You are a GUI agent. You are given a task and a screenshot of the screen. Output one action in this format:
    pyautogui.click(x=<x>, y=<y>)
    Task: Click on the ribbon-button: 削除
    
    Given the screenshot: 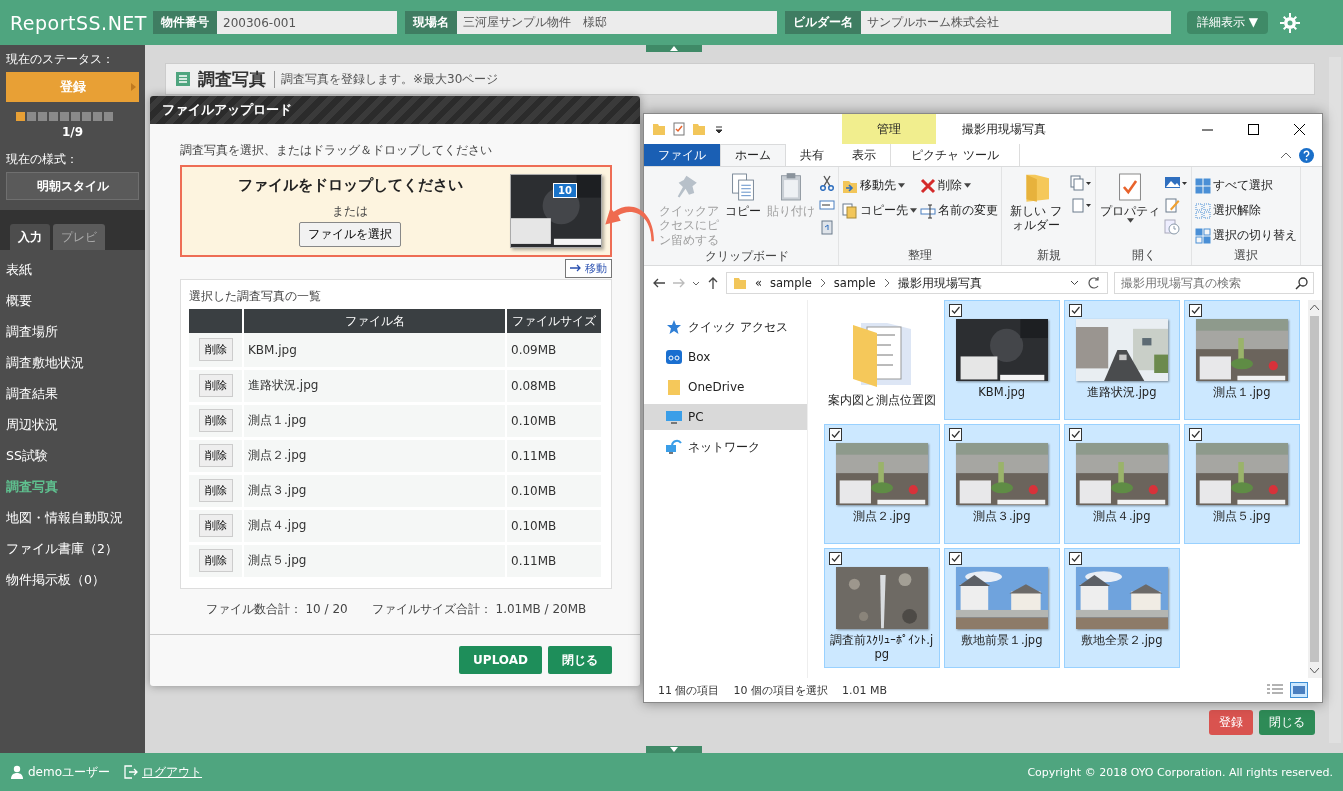 What is the action you would take?
    pyautogui.click(x=959, y=185)
    